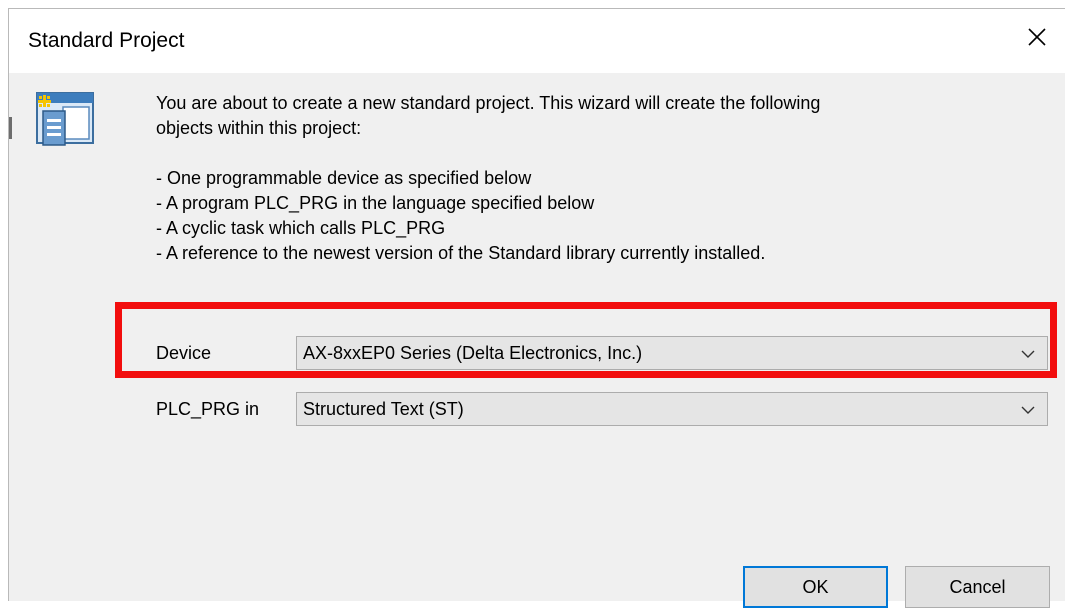  I want to click on title-bar: Standard Project, so click(537, 41).